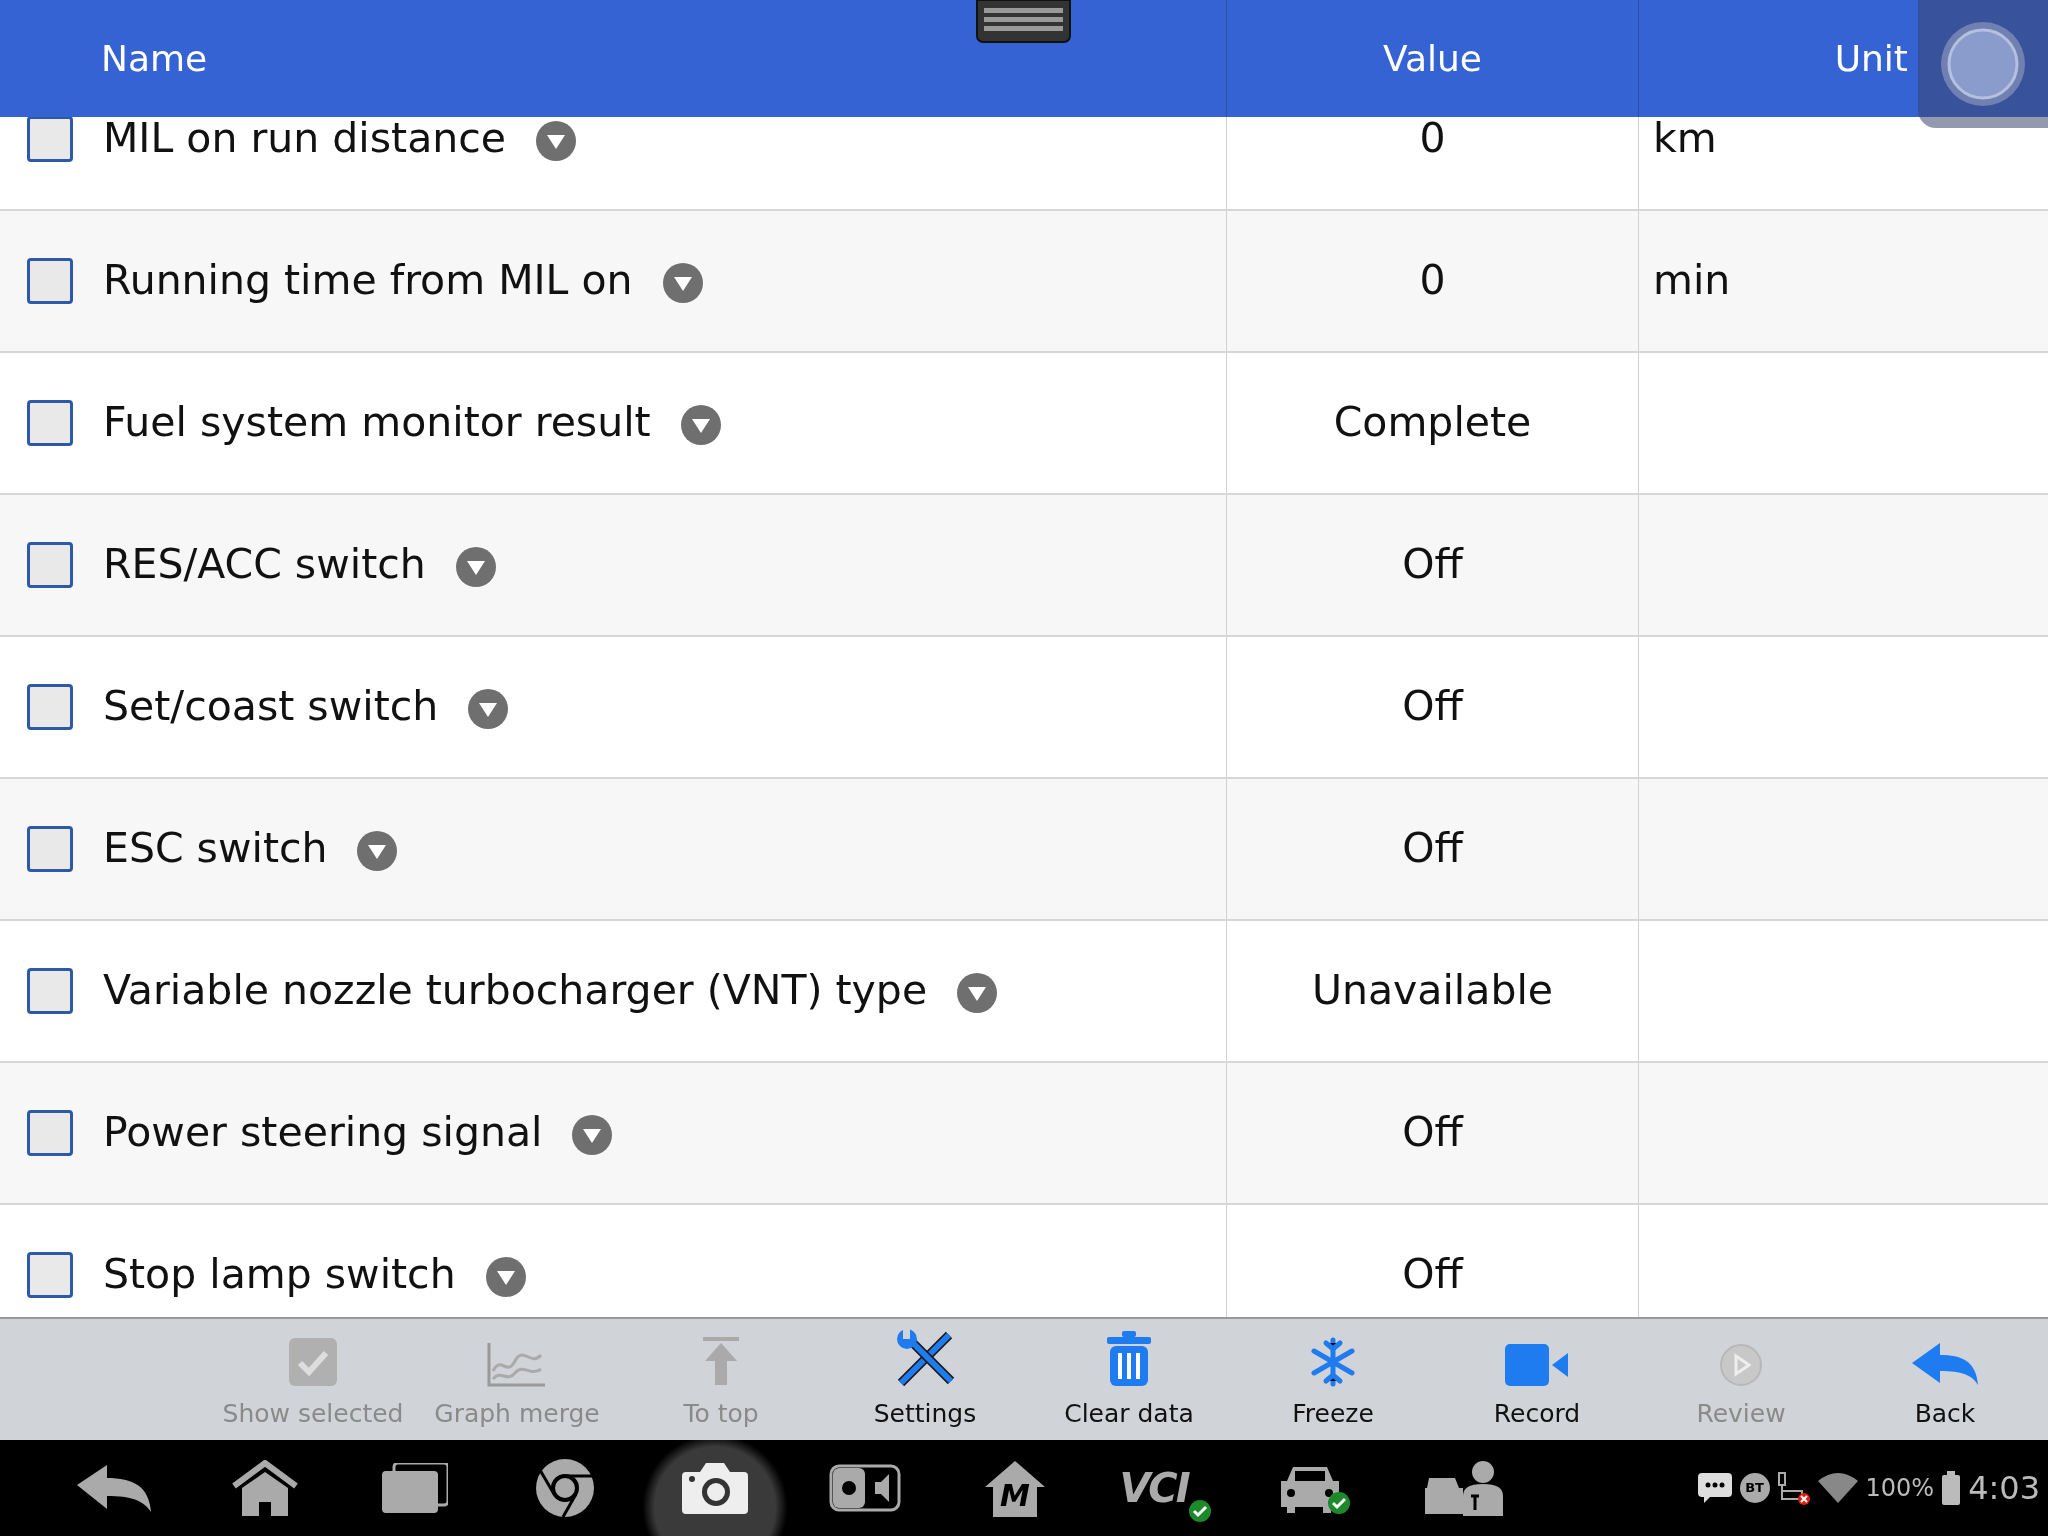  What do you see at coordinates (1023, 21) in the screenshot?
I see `drag-handle-icon` at bounding box center [1023, 21].